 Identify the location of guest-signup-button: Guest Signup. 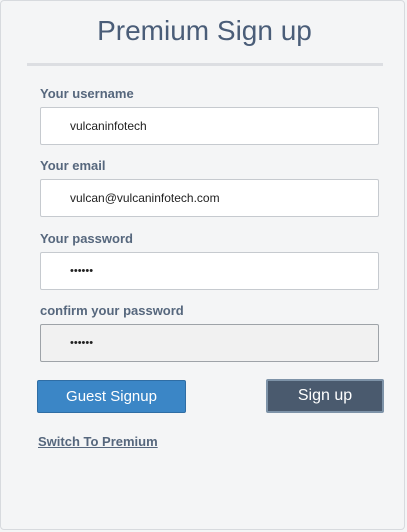
(111, 396).